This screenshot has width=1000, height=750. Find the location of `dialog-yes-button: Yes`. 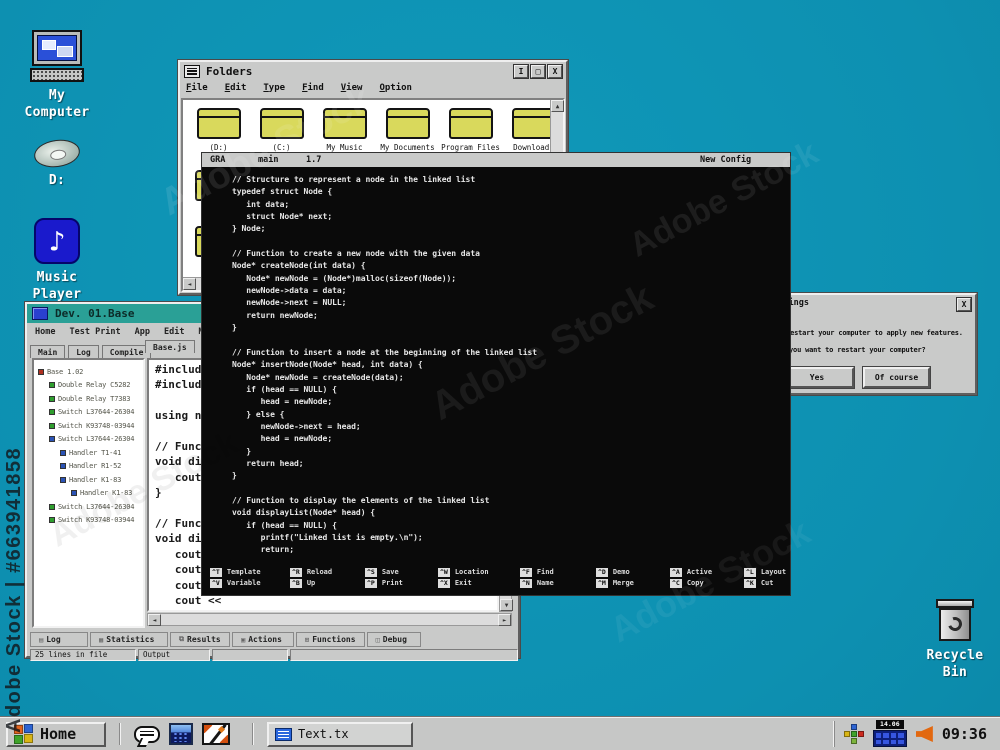

dialog-yes-button: Yes is located at coordinates (817, 377).